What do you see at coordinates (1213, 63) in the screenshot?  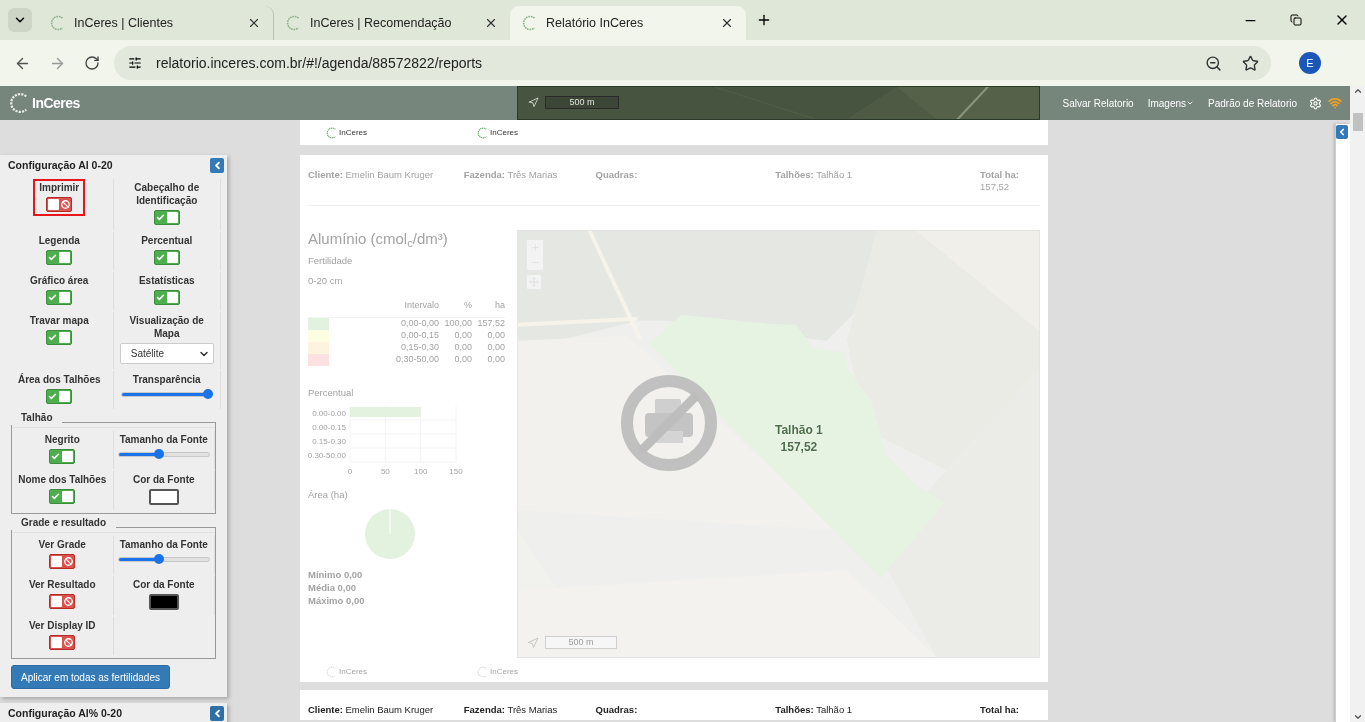 I see `zoom-icon` at bounding box center [1213, 63].